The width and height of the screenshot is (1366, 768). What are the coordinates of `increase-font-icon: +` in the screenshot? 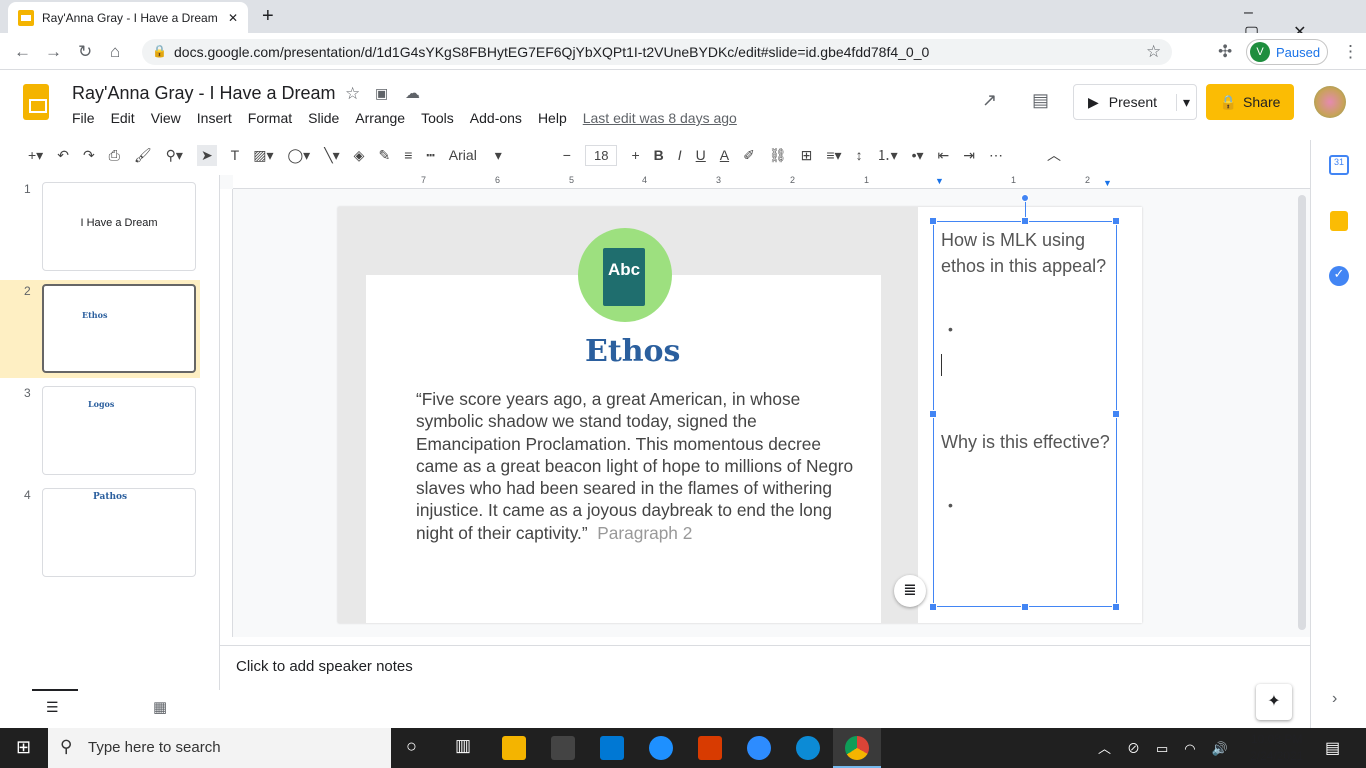 It's located at (635, 155).